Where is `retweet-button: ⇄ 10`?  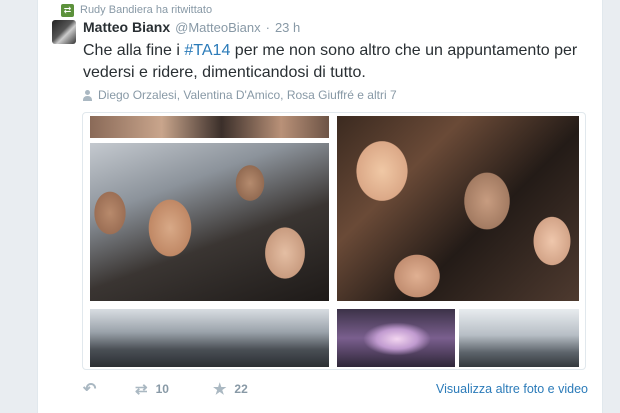 retweet-button: ⇄ 10 is located at coordinates (152, 389).